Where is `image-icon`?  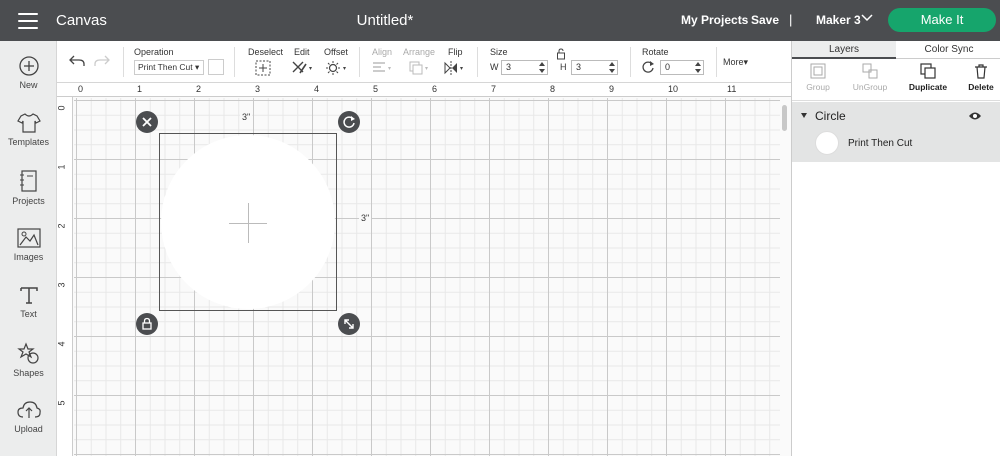 image-icon is located at coordinates (28, 238).